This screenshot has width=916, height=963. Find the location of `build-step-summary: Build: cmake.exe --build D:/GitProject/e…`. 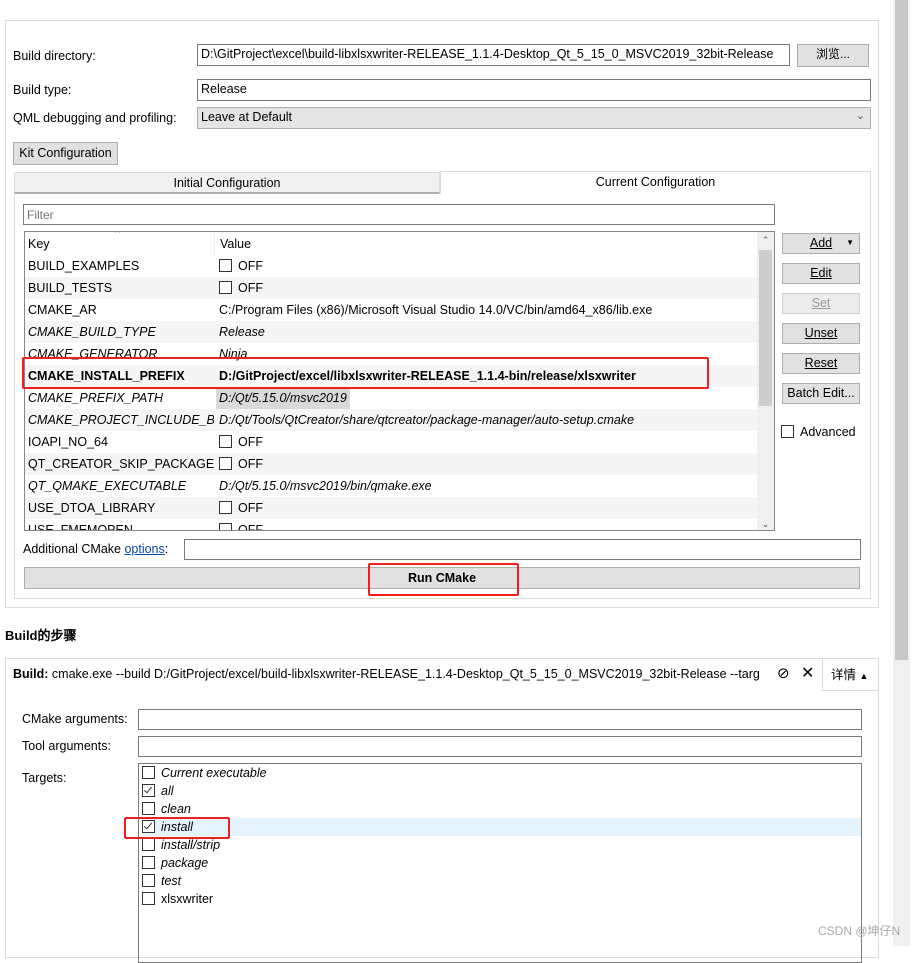

build-step-summary: Build: cmake.exe --build D:/GitProject/e… is located at coordinates (389, 674).